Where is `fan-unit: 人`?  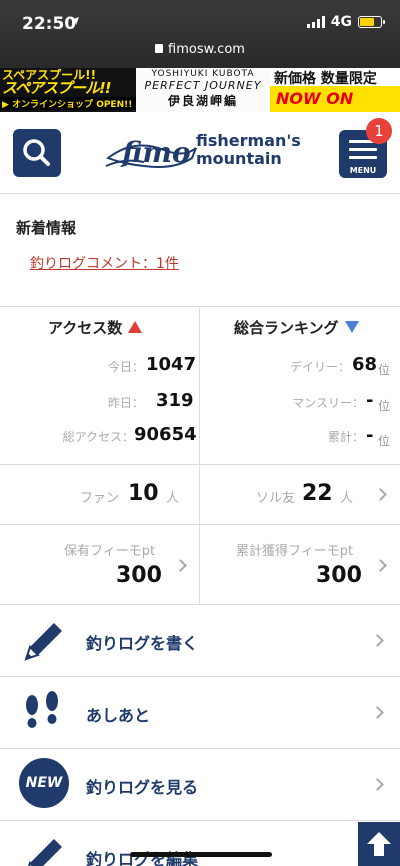
fan-unit: 人 is located at coordinates (173, 498).